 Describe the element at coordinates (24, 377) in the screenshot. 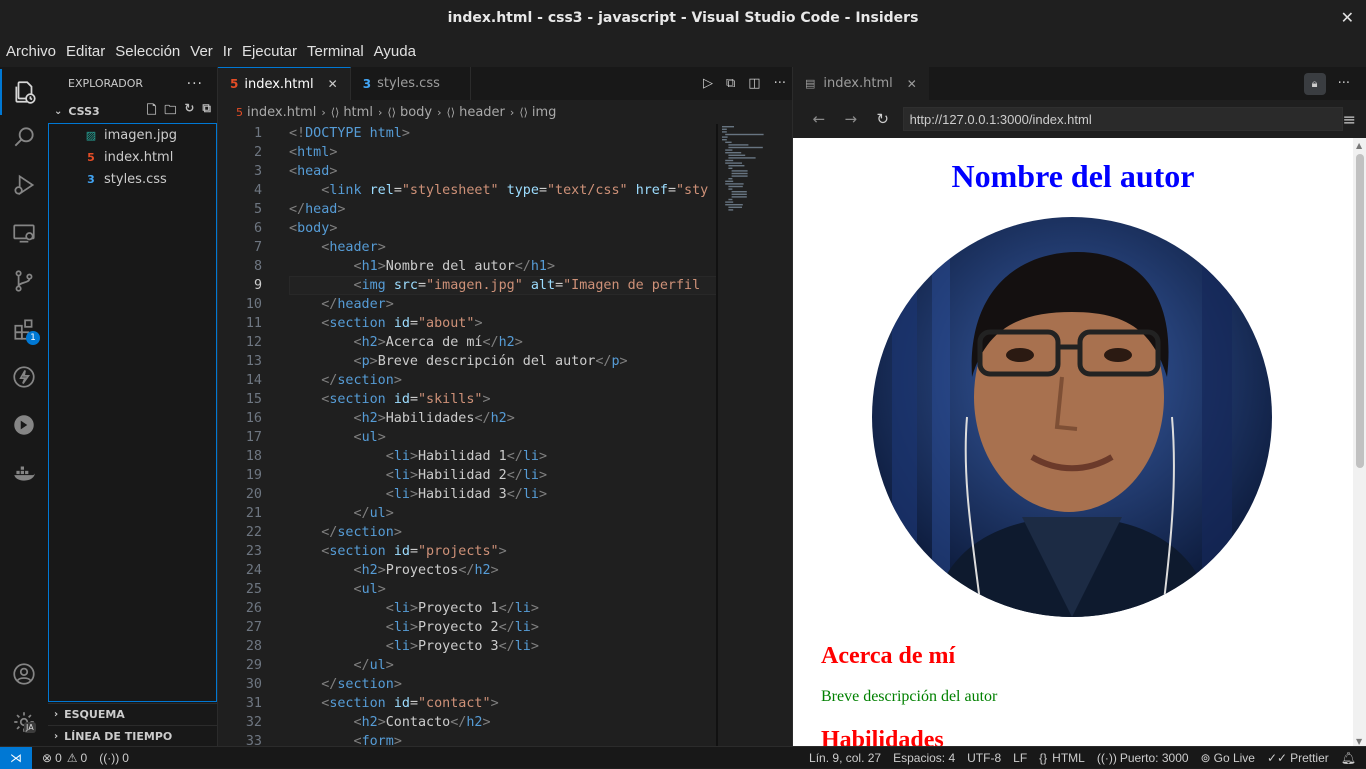

I see `lightning-icon` at that location.